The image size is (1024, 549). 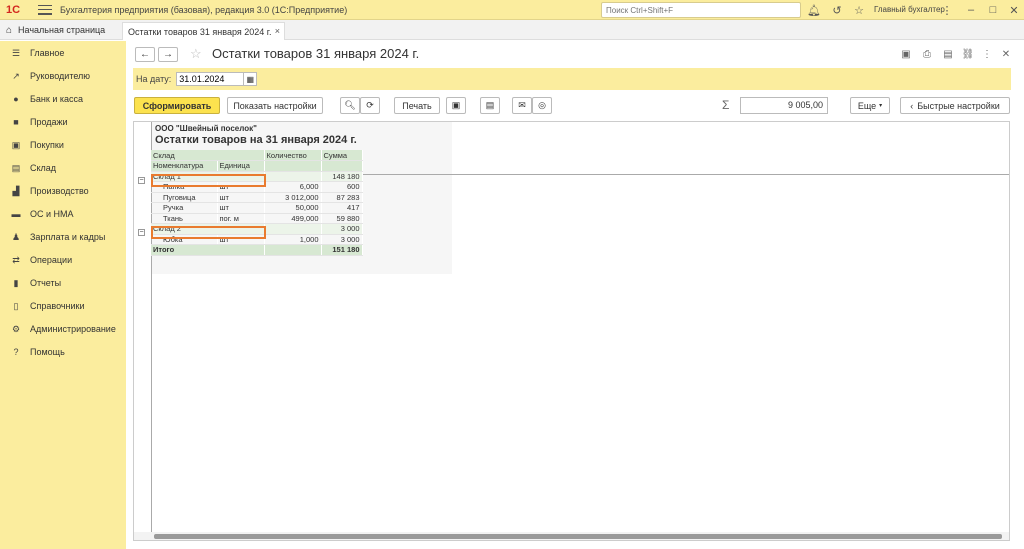 What do you see at coordinates (417, 105) in the screenshot?
I see `print-button: Печать` at bounding box center [417, 105].